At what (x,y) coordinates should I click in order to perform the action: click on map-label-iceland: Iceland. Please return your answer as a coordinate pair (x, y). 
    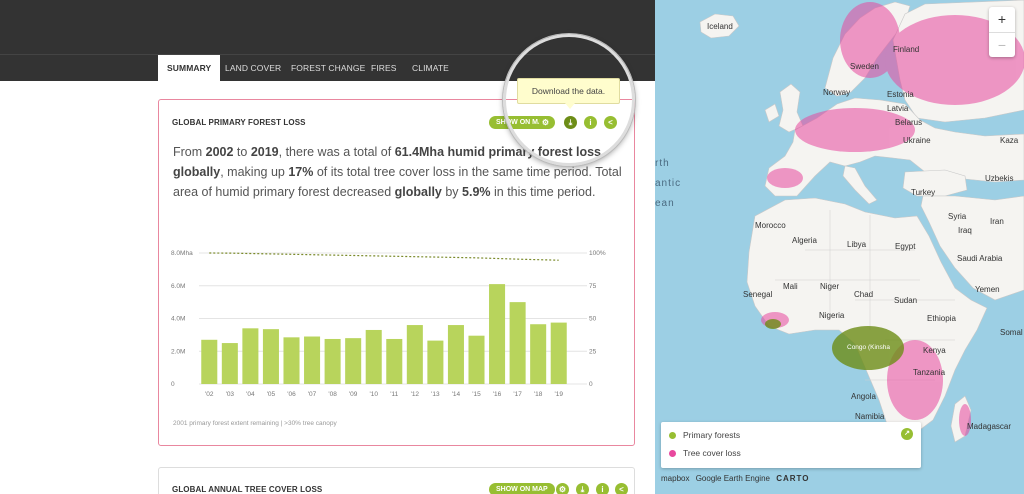
    Looking at the image, I should click on (720, 26).